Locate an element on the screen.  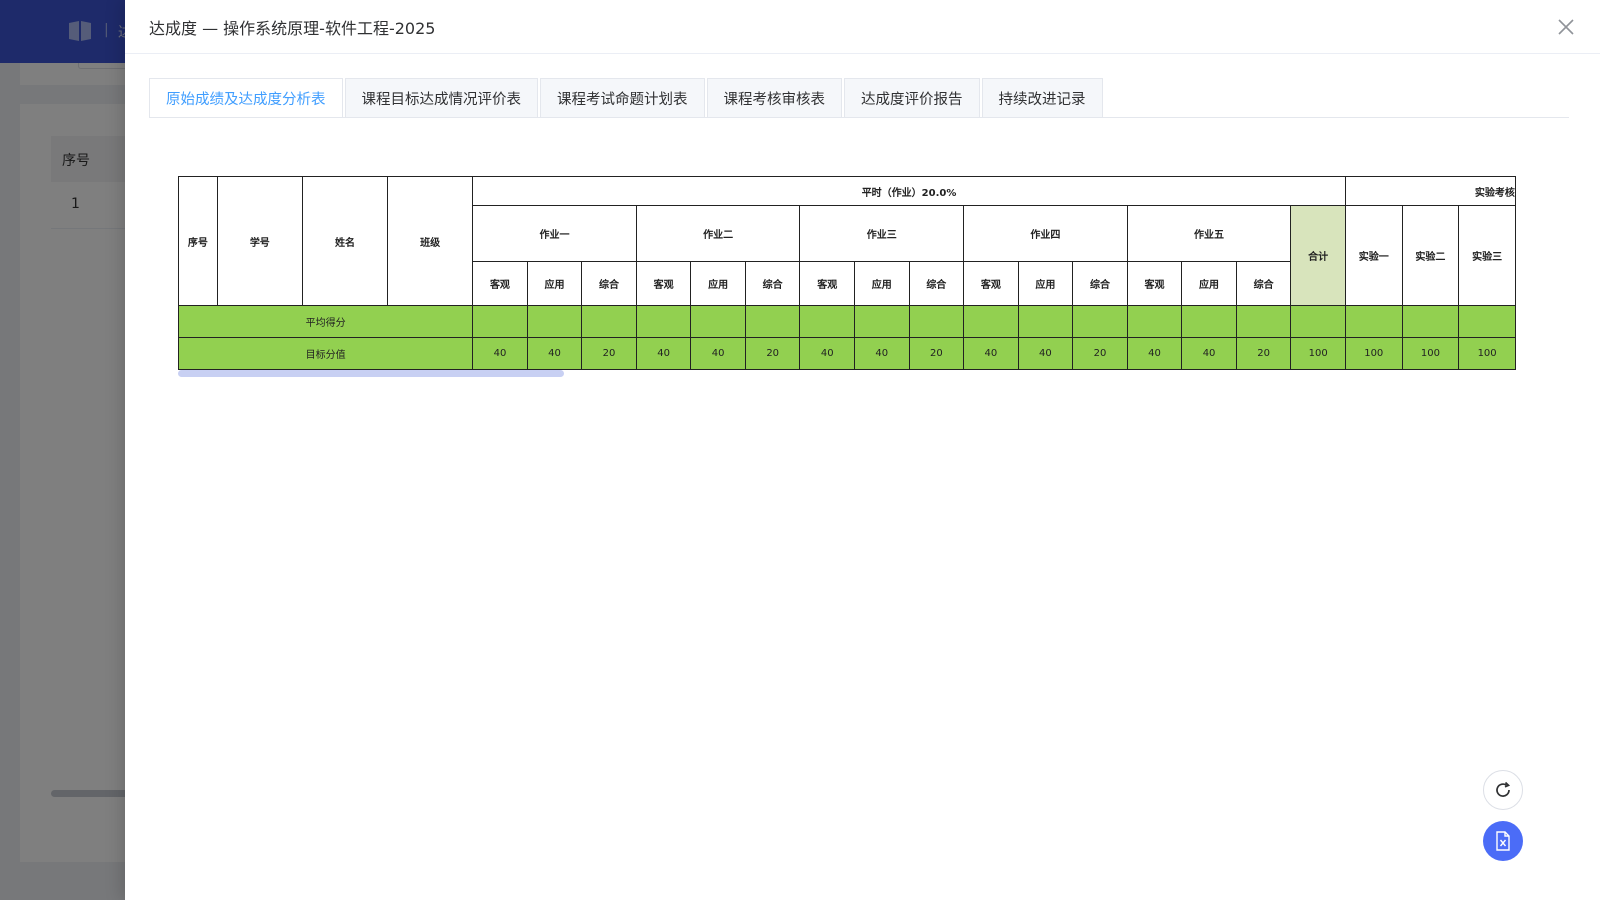
header-homework-5: 作业五 is located at coordinates (1209, 233).